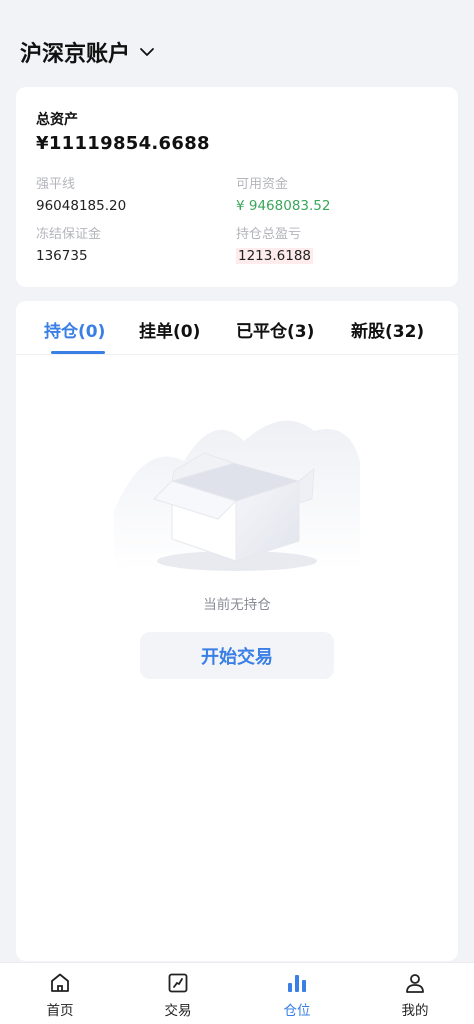 This screenshot has width=474, height=1024. I want to click on position-pnl-label: 持仓总盈亏, so click(269, 234).